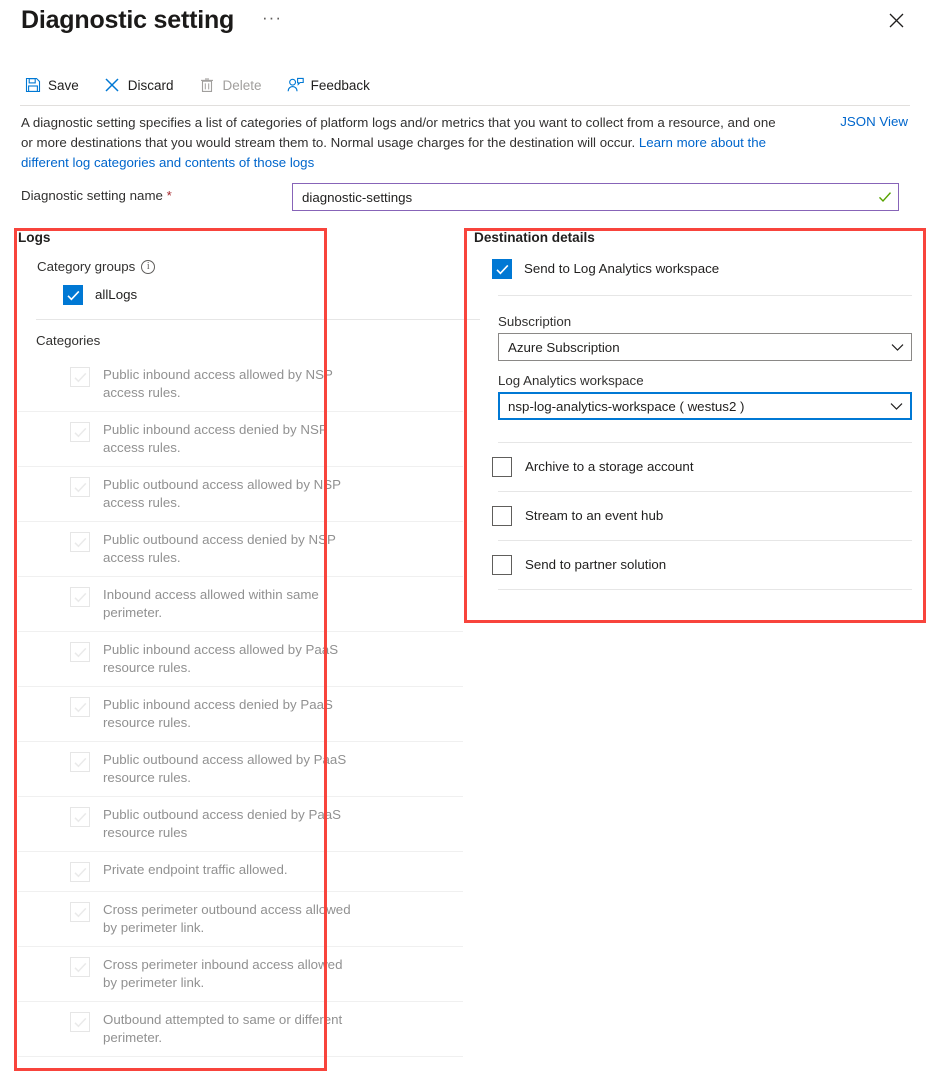  I want to click on send-log-analytics-checkbox, so click(502, 269).